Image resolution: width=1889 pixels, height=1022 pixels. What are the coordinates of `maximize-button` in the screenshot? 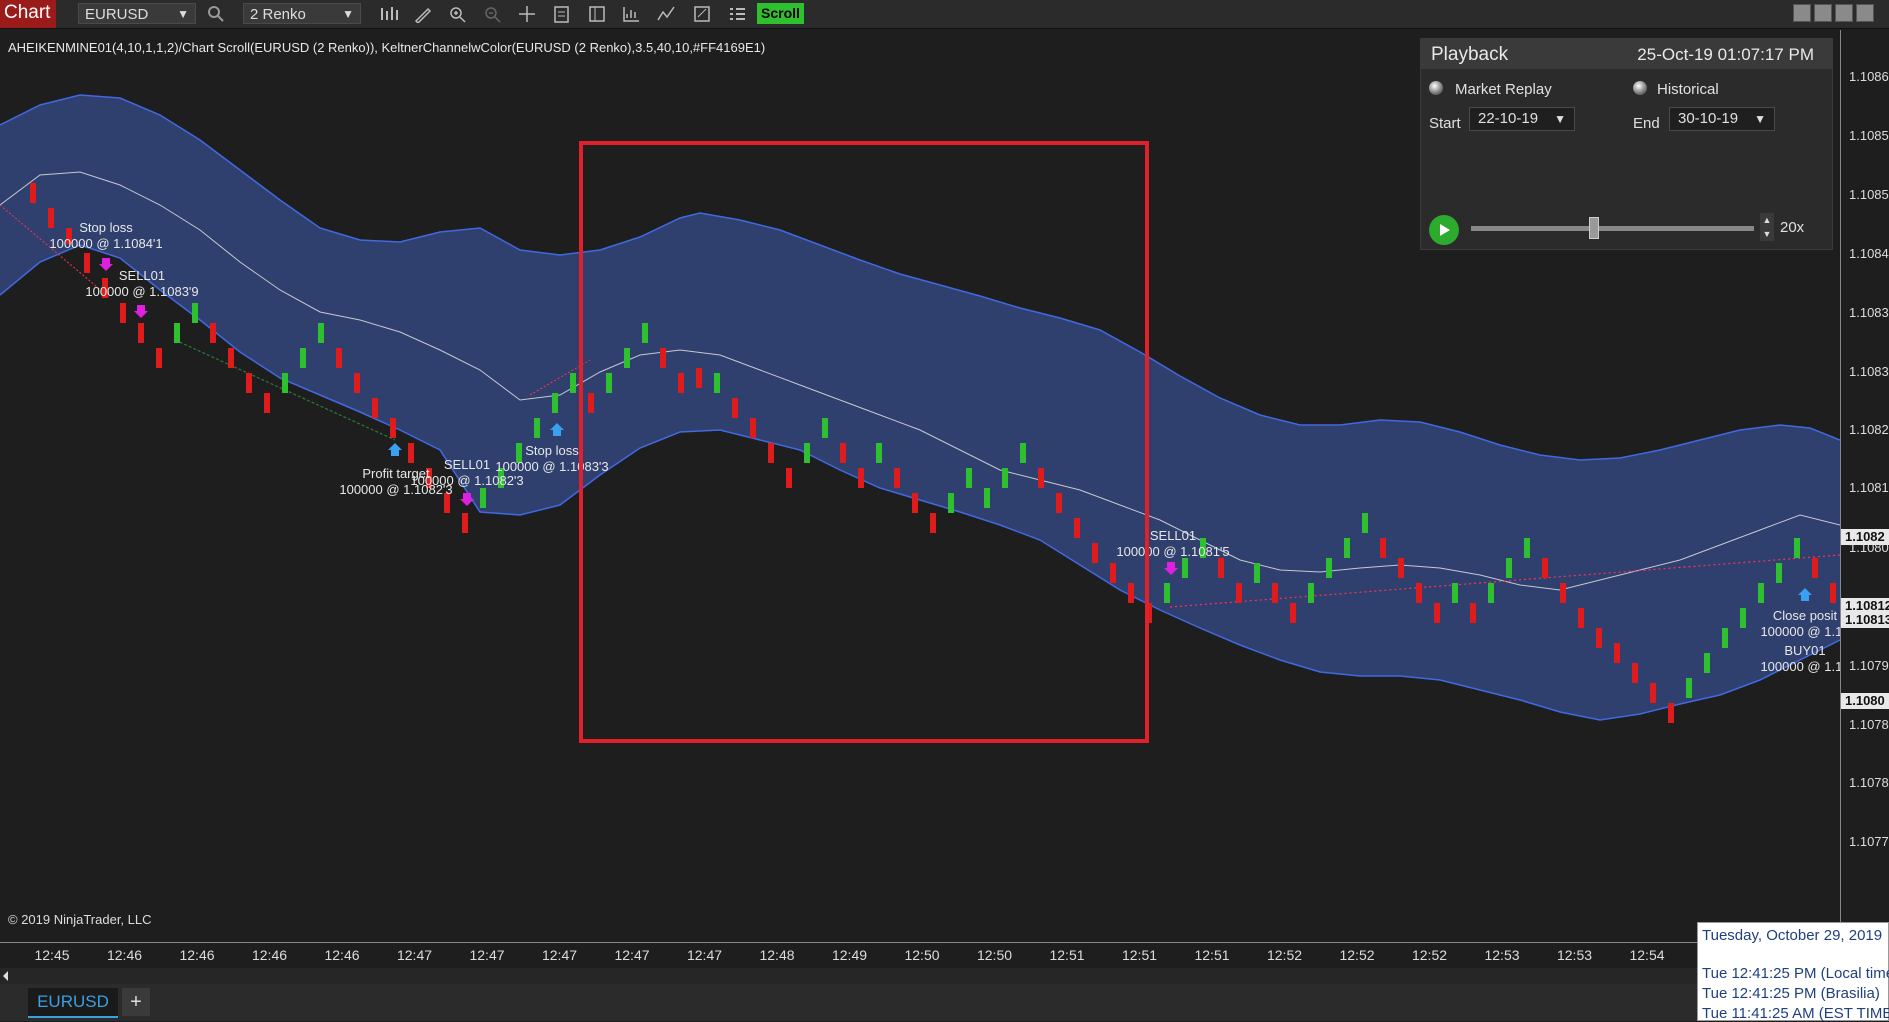 It's located at (1865, 13).